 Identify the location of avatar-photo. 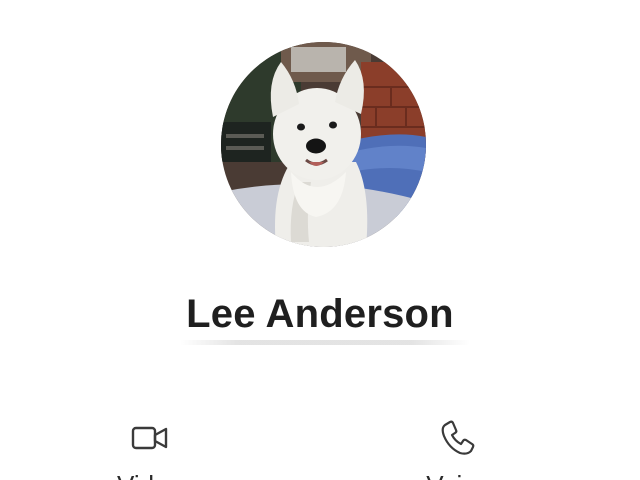
(323, 144).